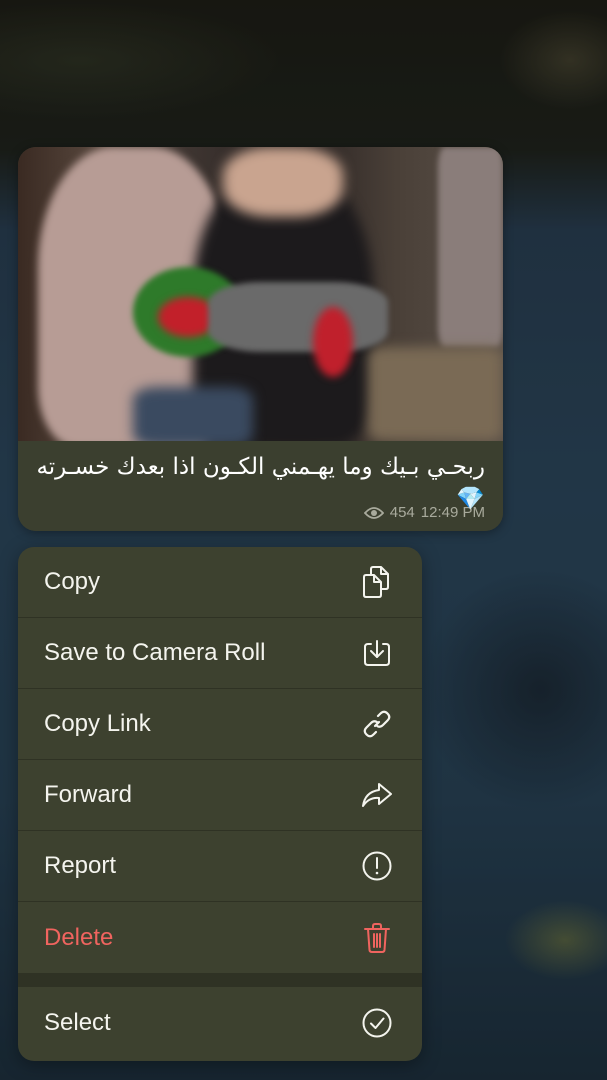 This screenshot has height=1080, width=607. What do you see at coordinates (377, 938) in the screenshot?
I see `trash-icon` at bounding box center [377, 938].